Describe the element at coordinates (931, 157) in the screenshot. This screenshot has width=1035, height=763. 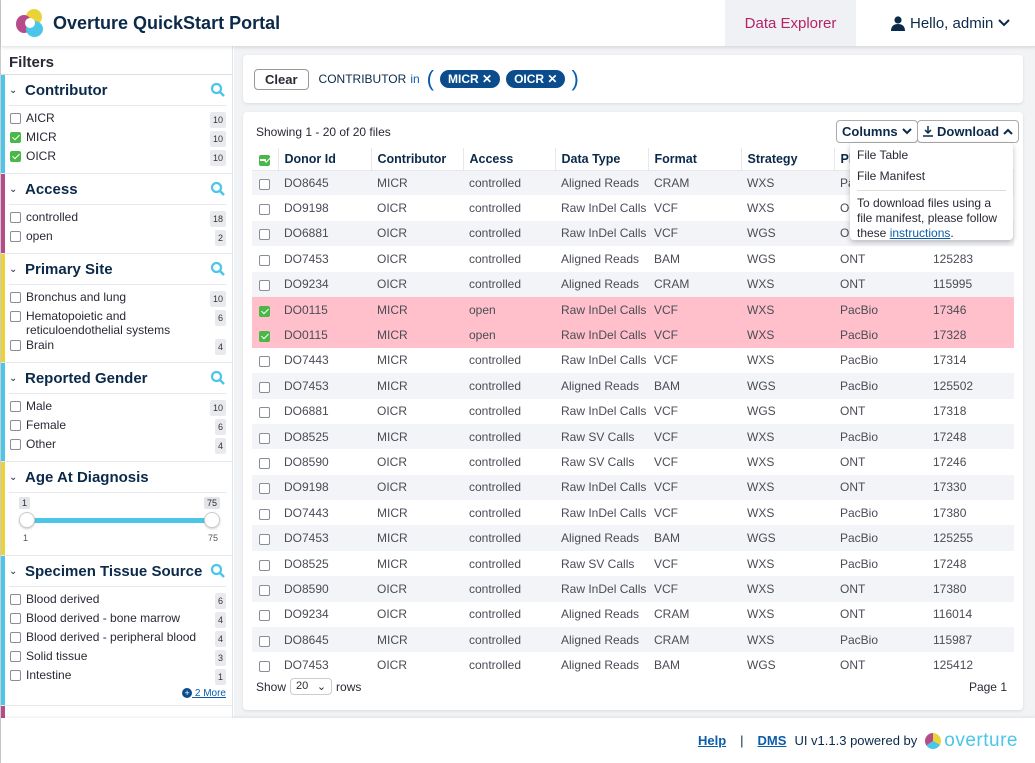
I see `menu-item-file-table: File Table` at that location.